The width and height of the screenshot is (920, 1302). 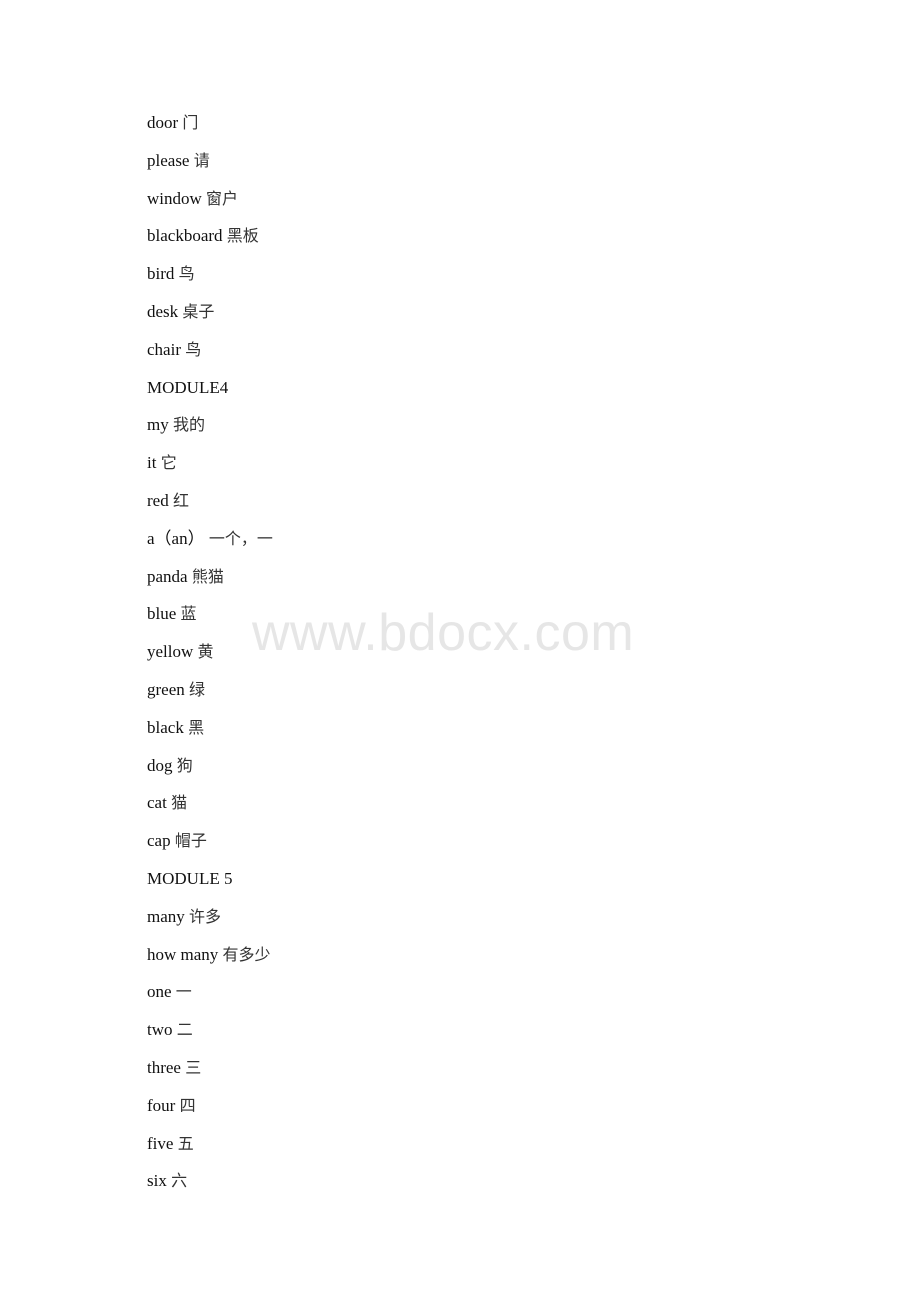 What do you see at coordinates (210, 357) in the screenshot?
I see `vocab-entry: chair 鸟` at bounding box center [210, 357].